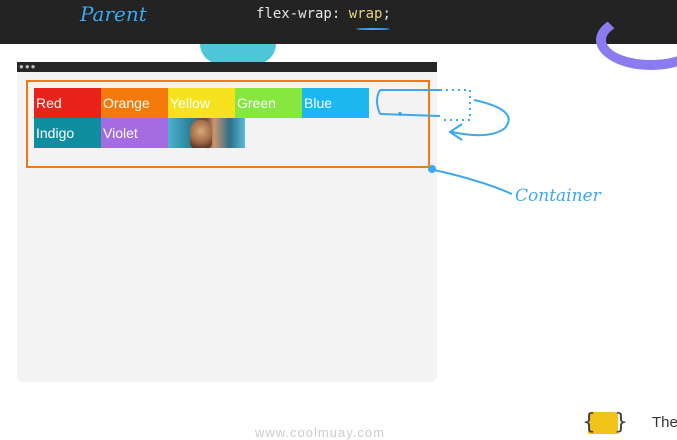 The width and height of the screenshot is (677, 440). Describe the element at coordinates (558, 196) in the screenshot. I see `container-annotation: Container` at that location.